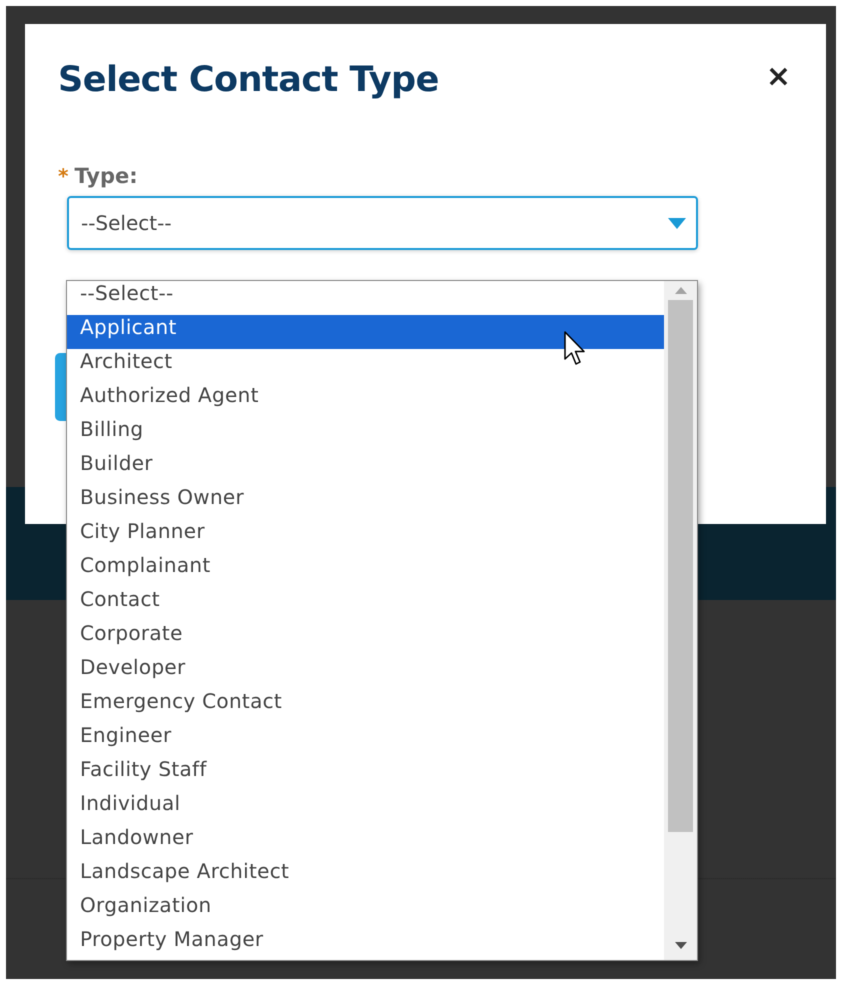 The image size is (842, 985). What do you see at coordinates (365, 842) in the screenshot?
I see `dropdown-option: Landowner` at bounding box center [365, 842].